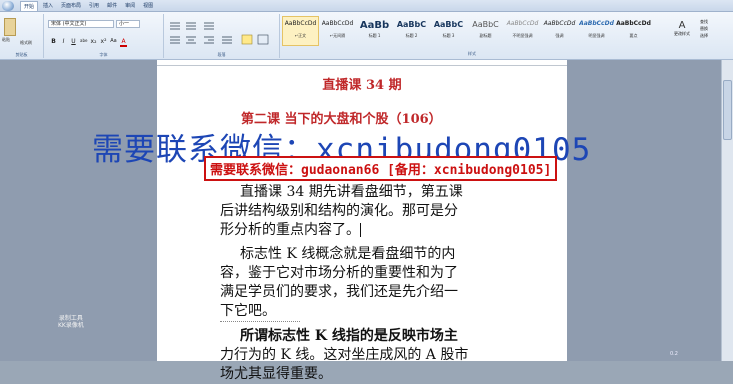 The image size is (733, 384). Describe the element at coordinates (6, 40) in the screenshot. I see `paste-button: 粘贴` at that location.